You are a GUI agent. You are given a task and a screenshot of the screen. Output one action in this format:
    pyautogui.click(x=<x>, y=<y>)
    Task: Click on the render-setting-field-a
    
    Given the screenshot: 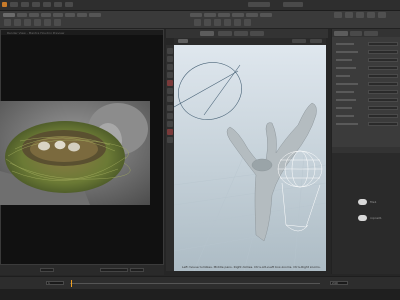 What is the action you would take?
    pyautogui.click(x=47, y=270)
    